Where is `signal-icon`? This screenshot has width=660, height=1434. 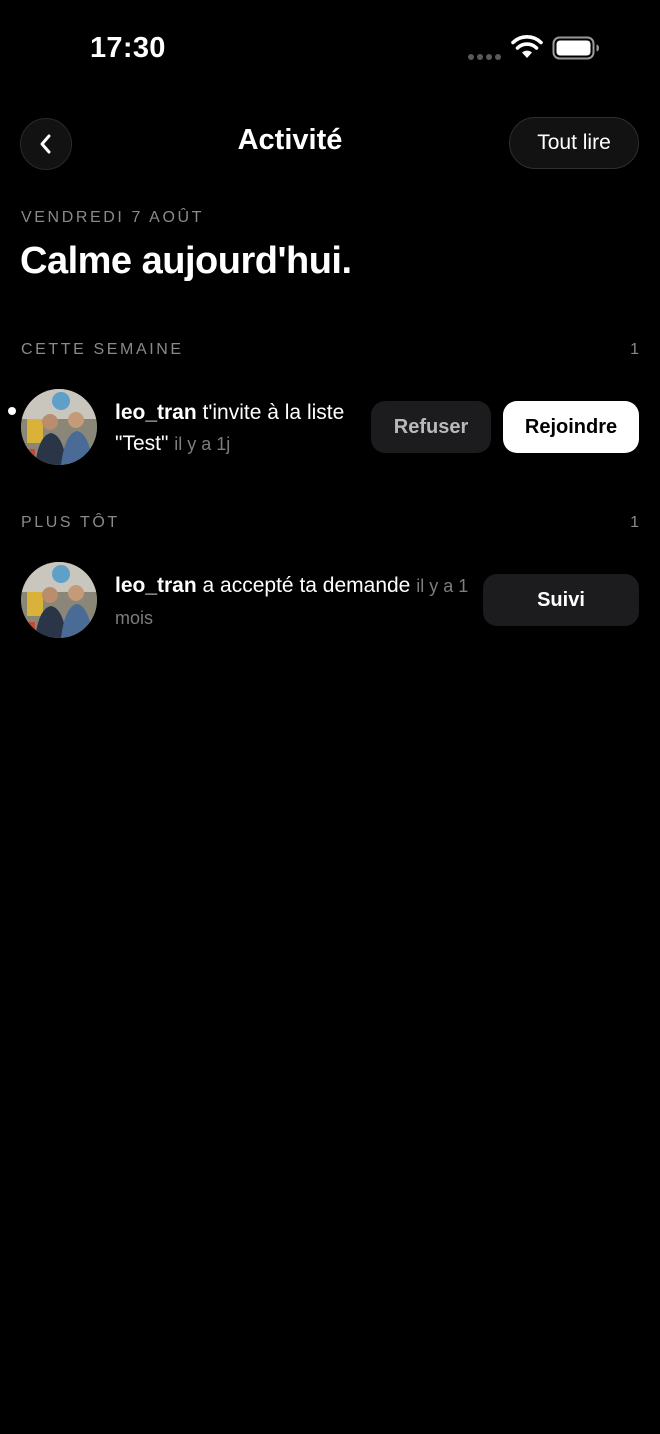
signal-icon is located at coordinates (484, 57).